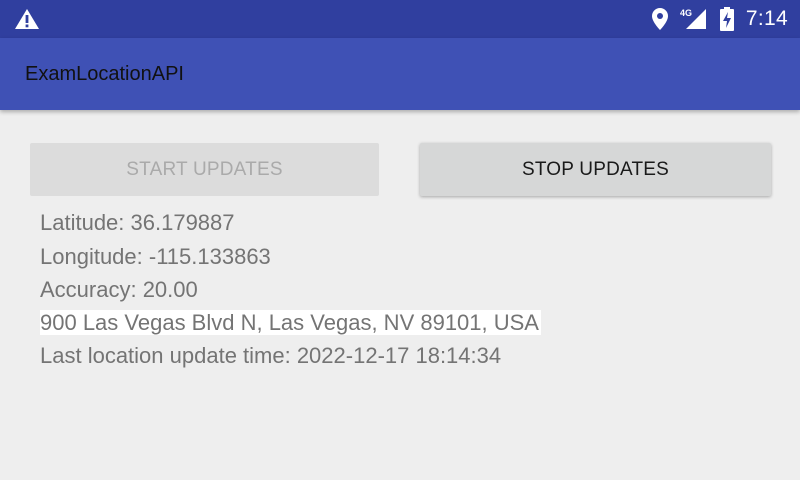  Describe the element at coordinates (155, 256) in the screenshot. I see `longitude-text: Longitude: -115.133863` at that location.